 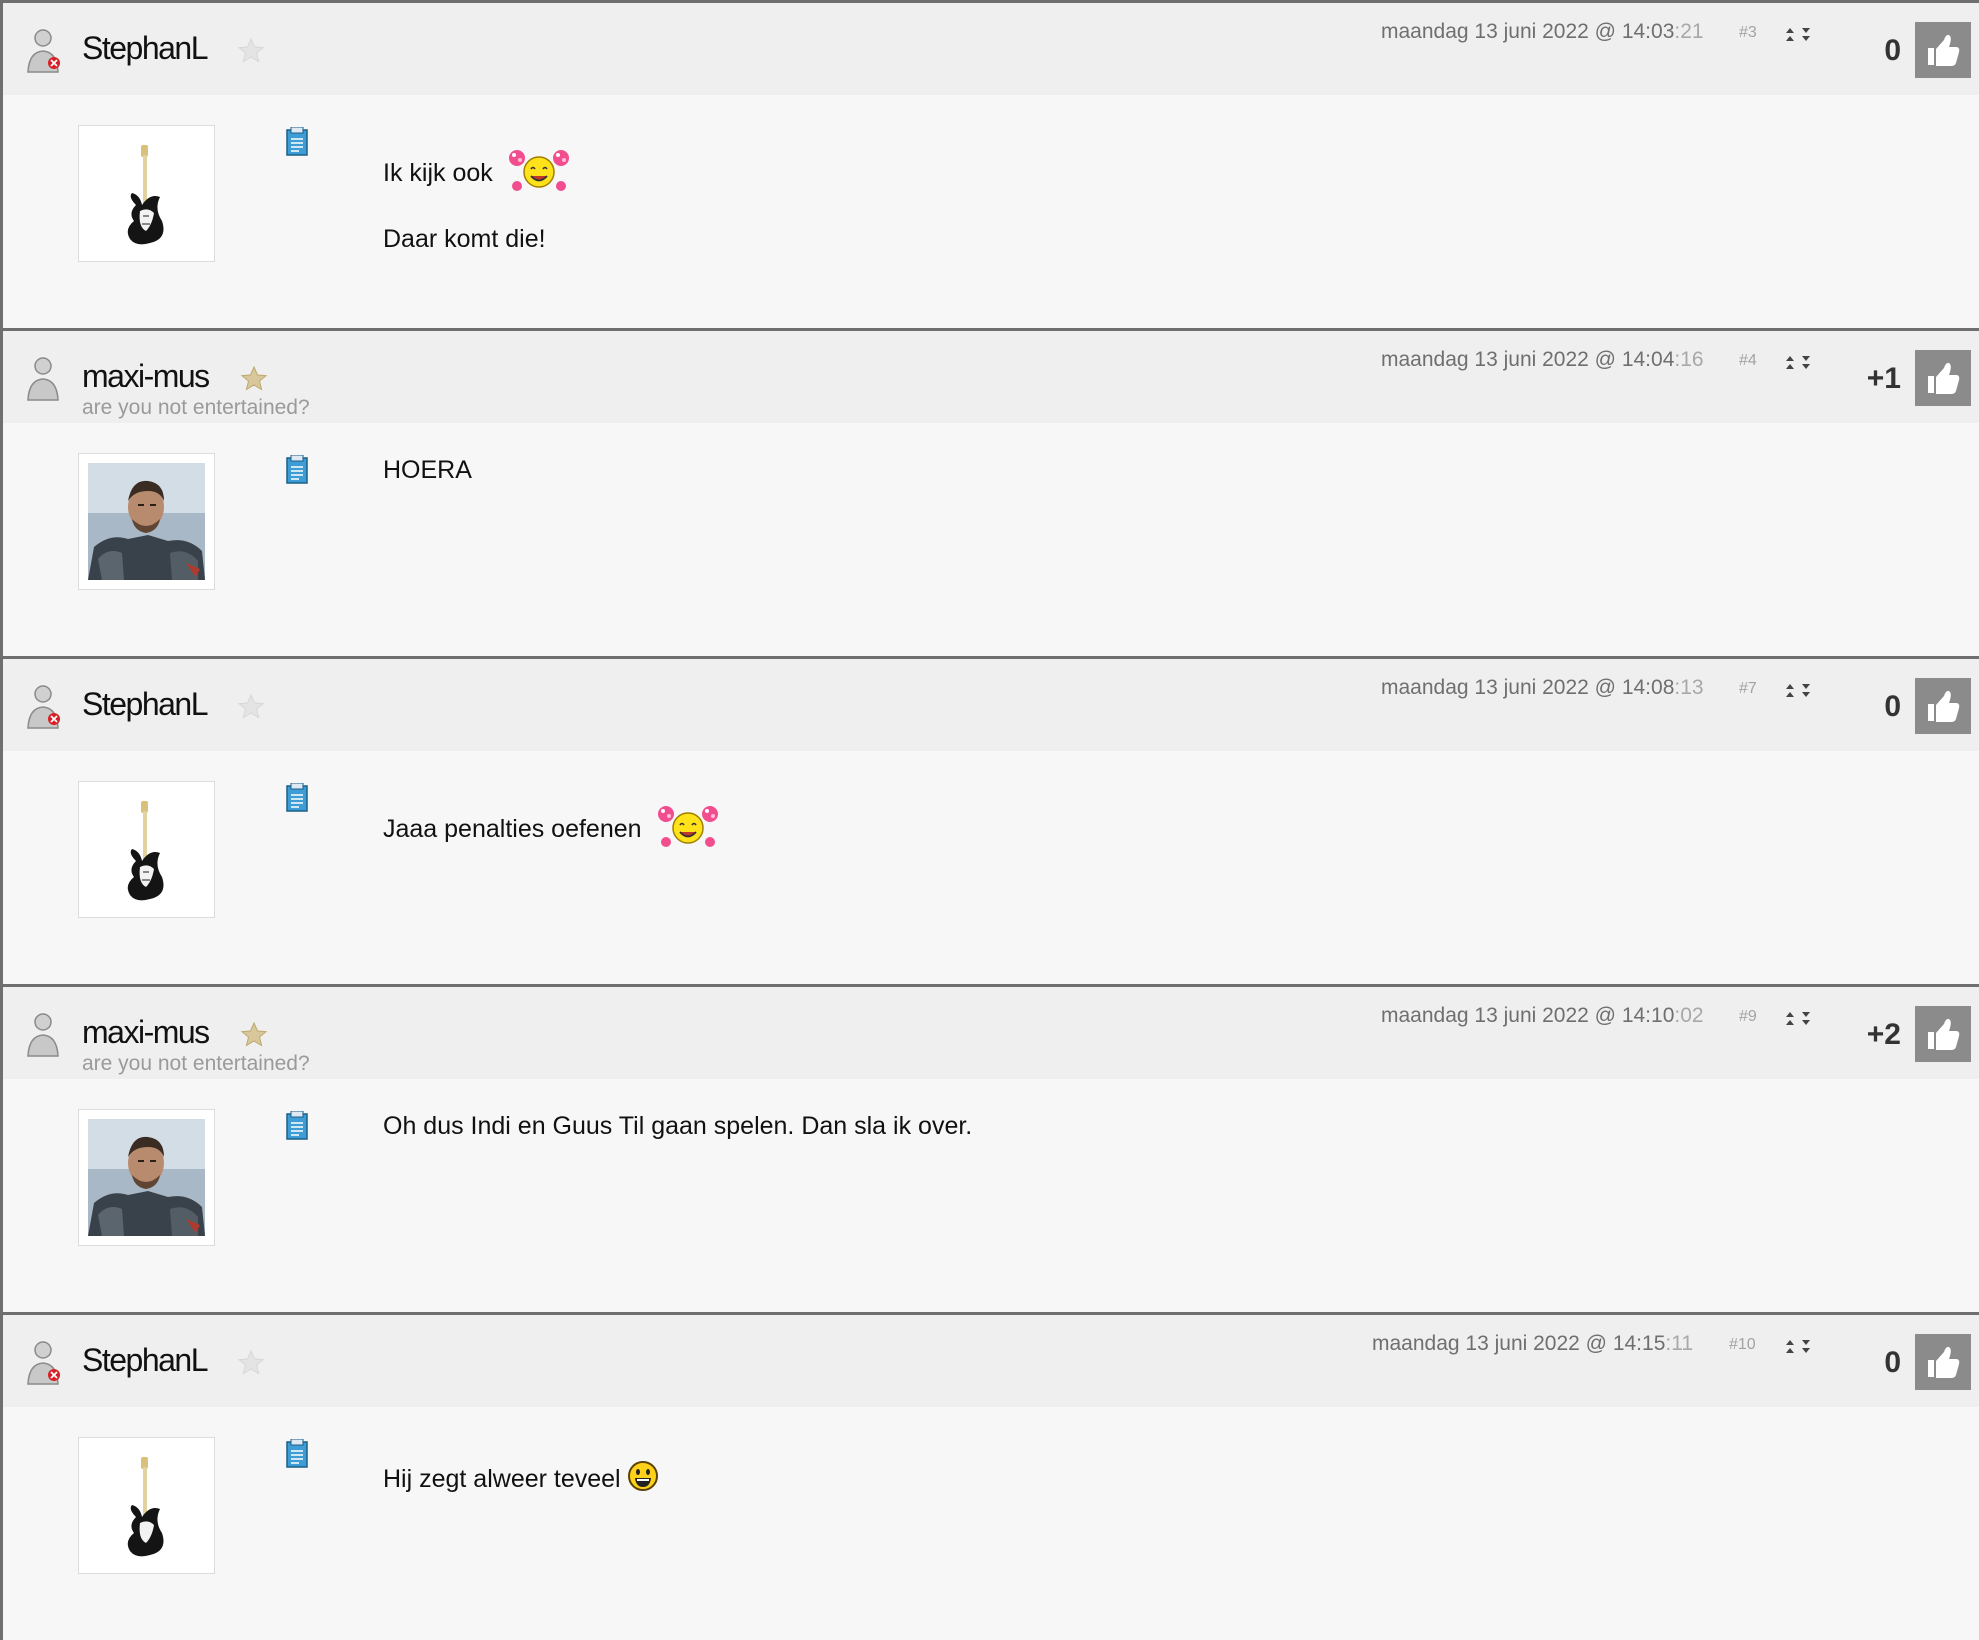 I want to click on post-body: HOERA, so click(x=427, y=470).